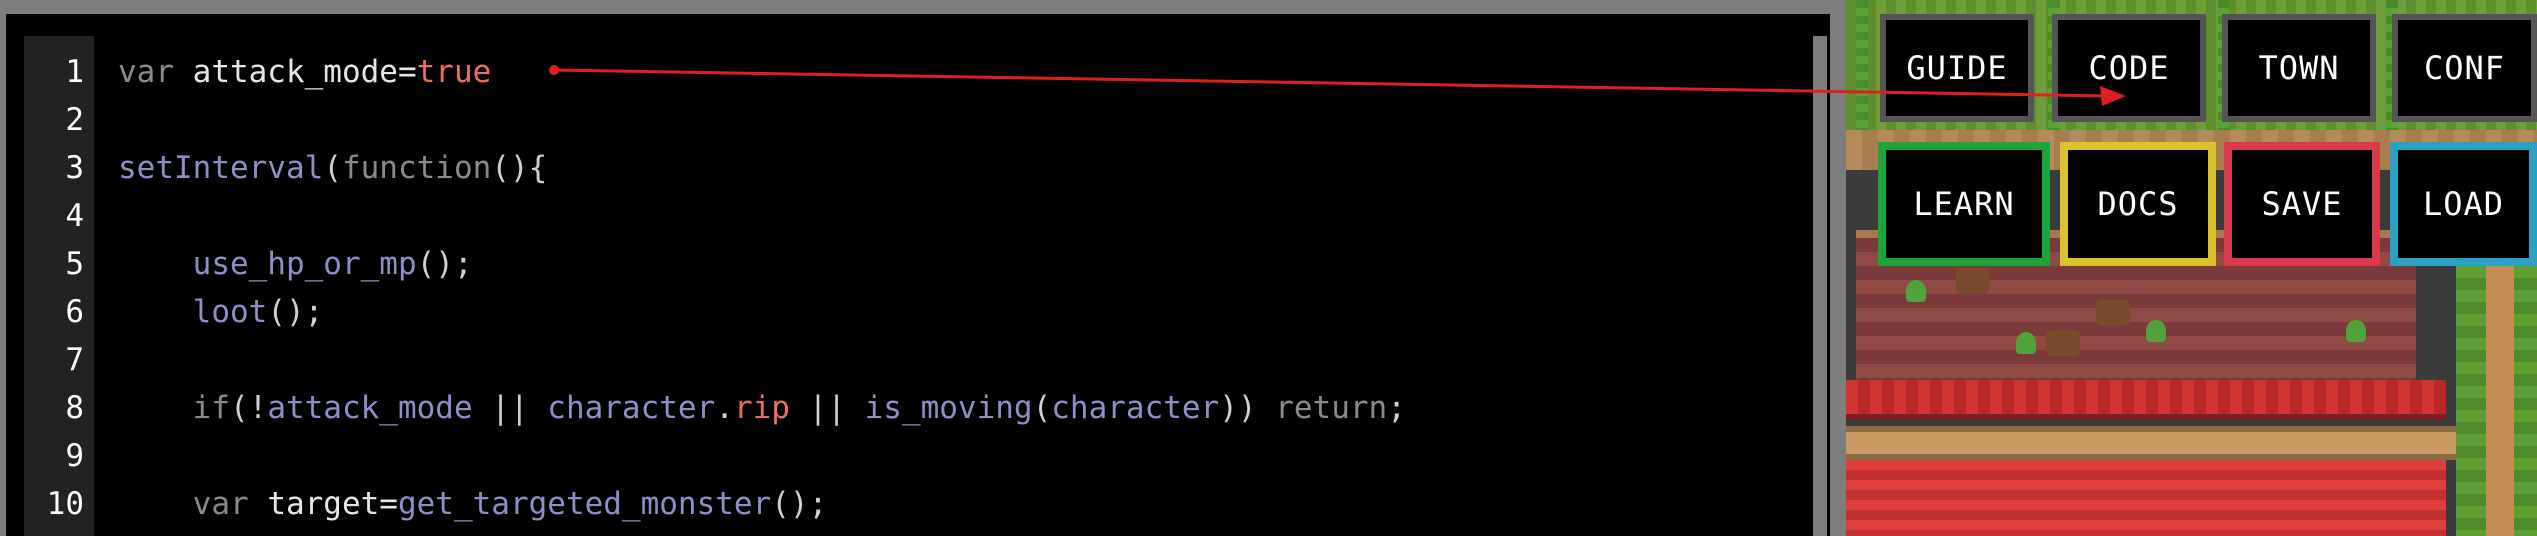 This screenshot has height=536, width=2537. Describe the element at coordinates (2302, 204) in the screenshot. I see `save-button: SAVE` at that location.